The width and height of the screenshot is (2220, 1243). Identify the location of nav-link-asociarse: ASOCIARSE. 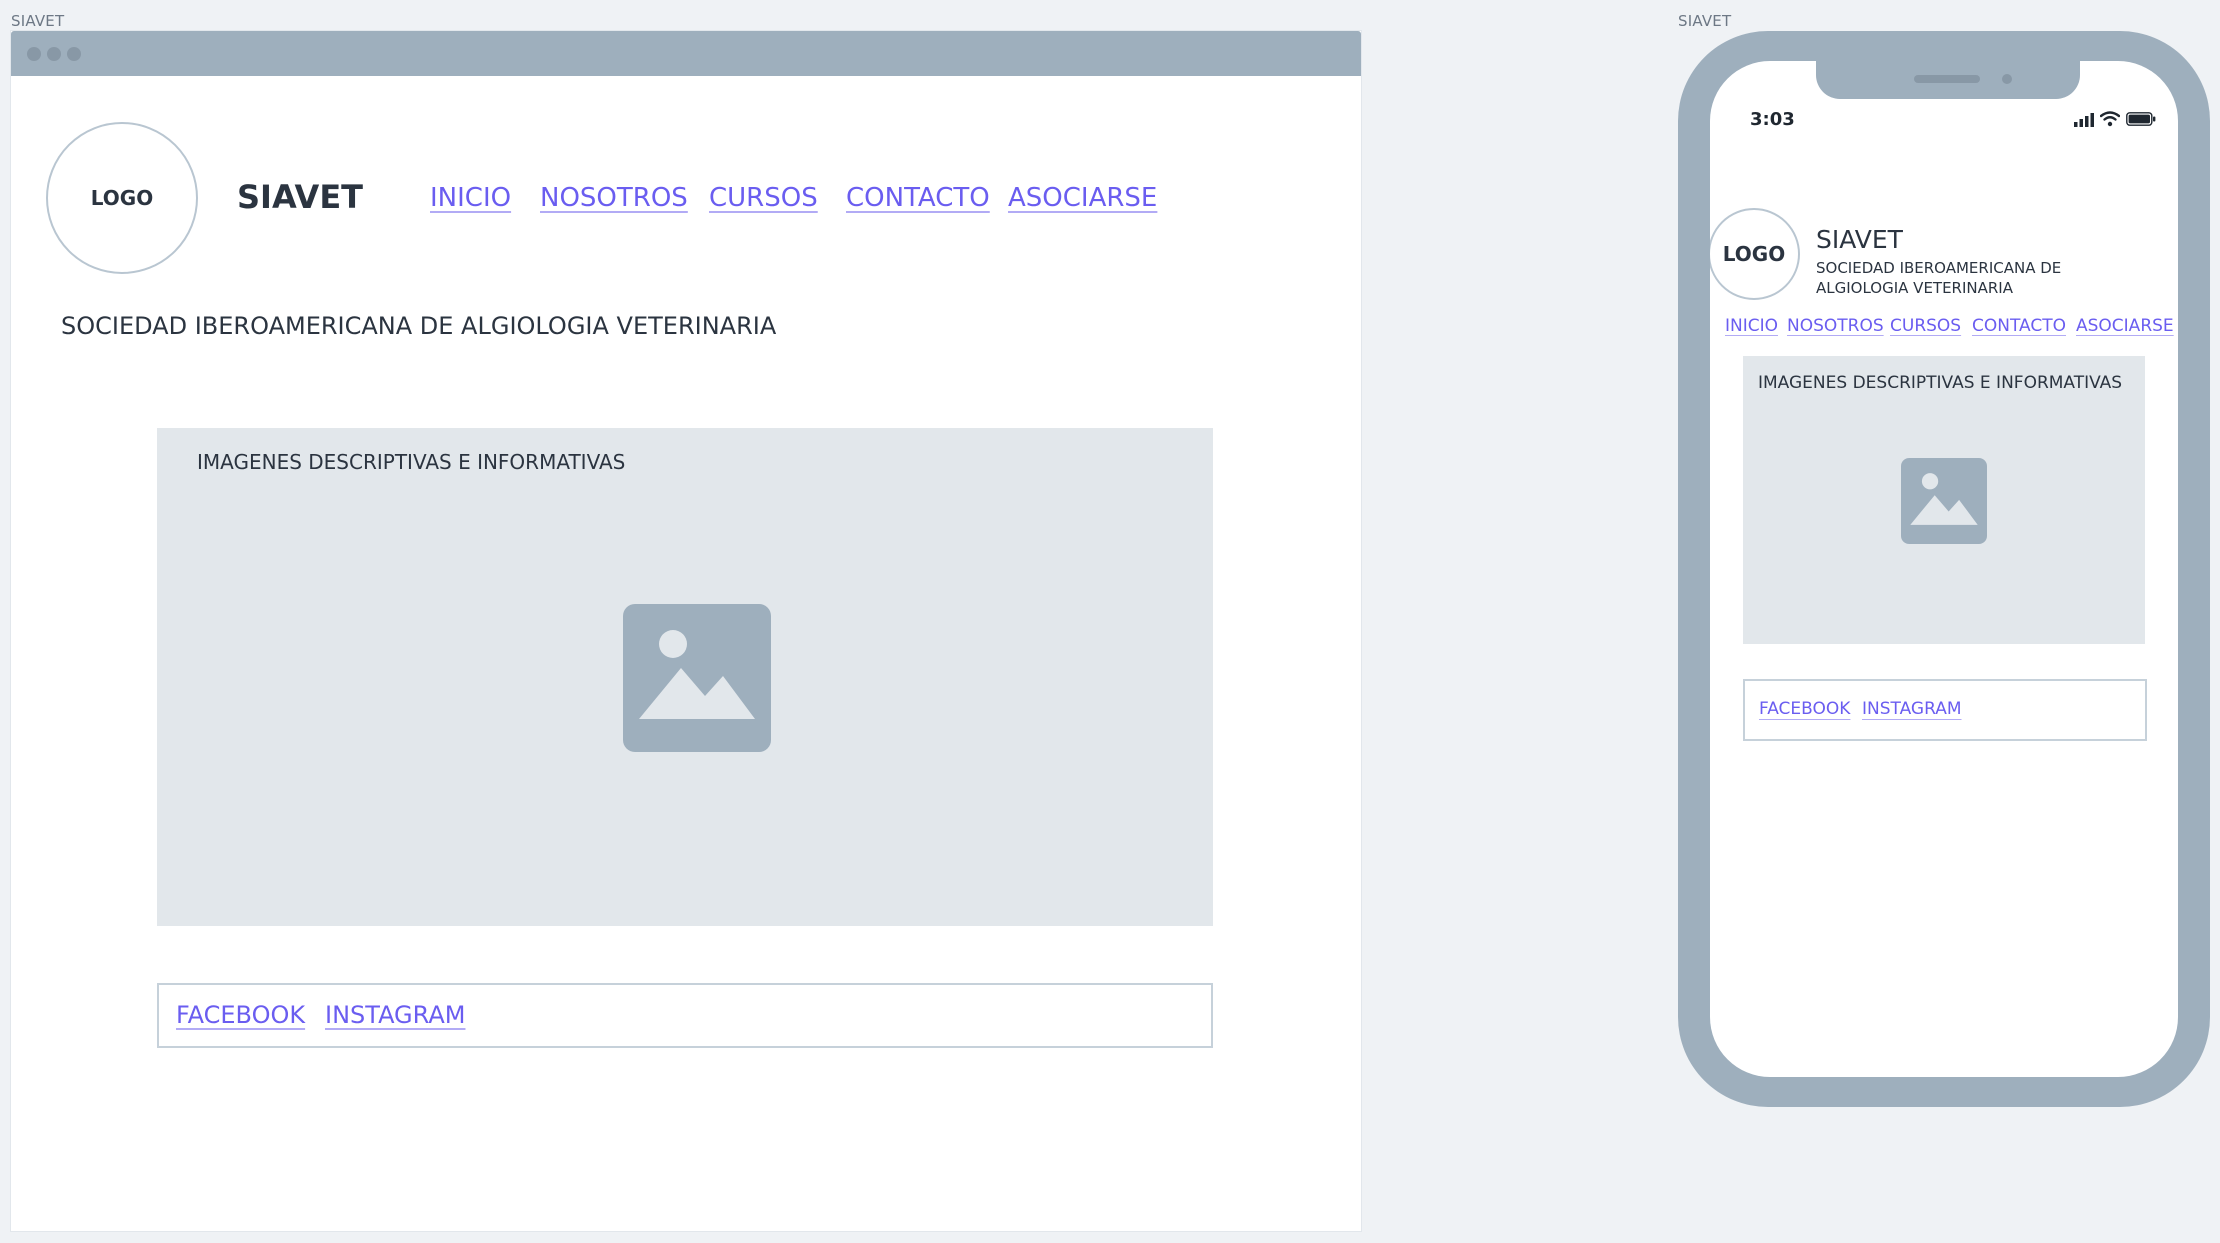
(1082, 198).